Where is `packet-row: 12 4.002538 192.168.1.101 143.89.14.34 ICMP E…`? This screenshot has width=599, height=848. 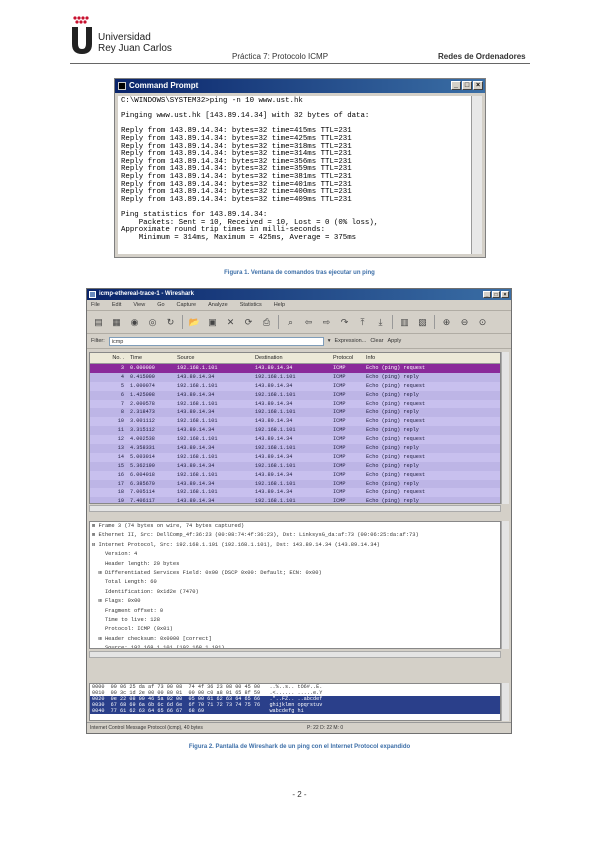 packet-row: 12 4.002538 192.168.1.101 143.89.14.34 ICMP E… is located at coordinates (295, 440).